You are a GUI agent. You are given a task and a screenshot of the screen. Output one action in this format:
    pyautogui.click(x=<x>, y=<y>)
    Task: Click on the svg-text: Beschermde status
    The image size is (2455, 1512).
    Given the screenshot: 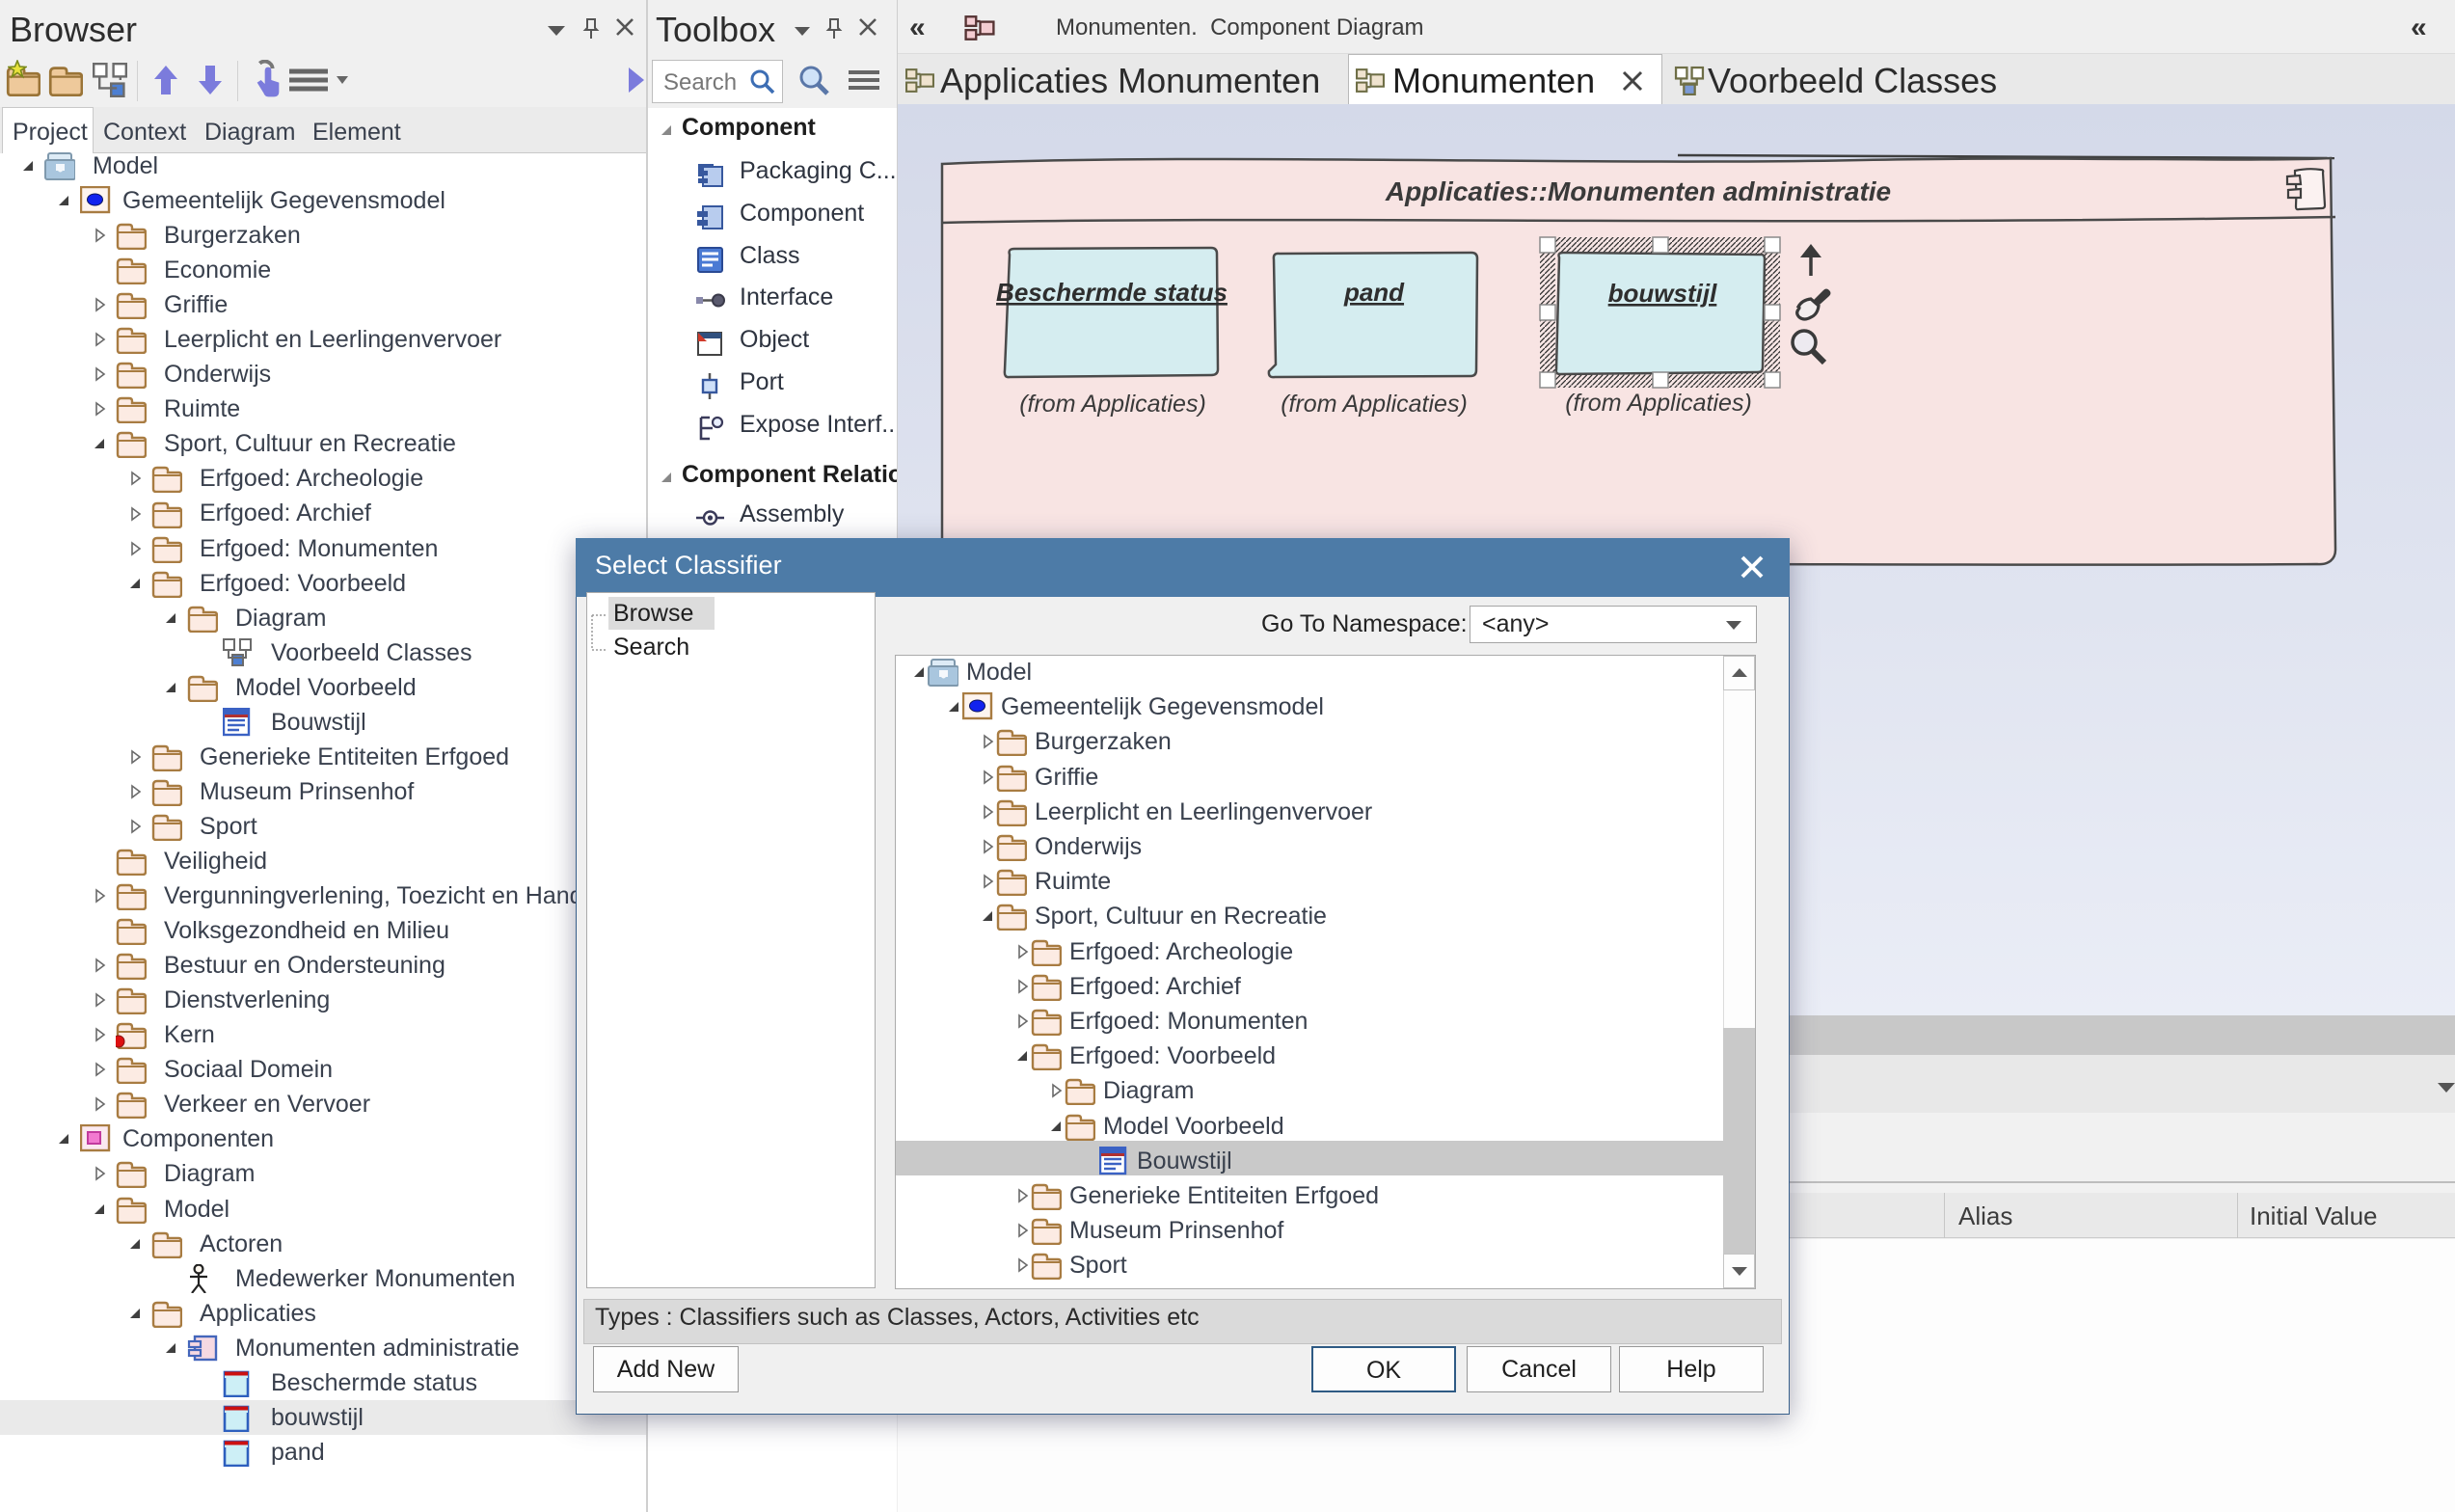 What is the action you would take?
    pyautogui.click(x=1112, y=292)
    